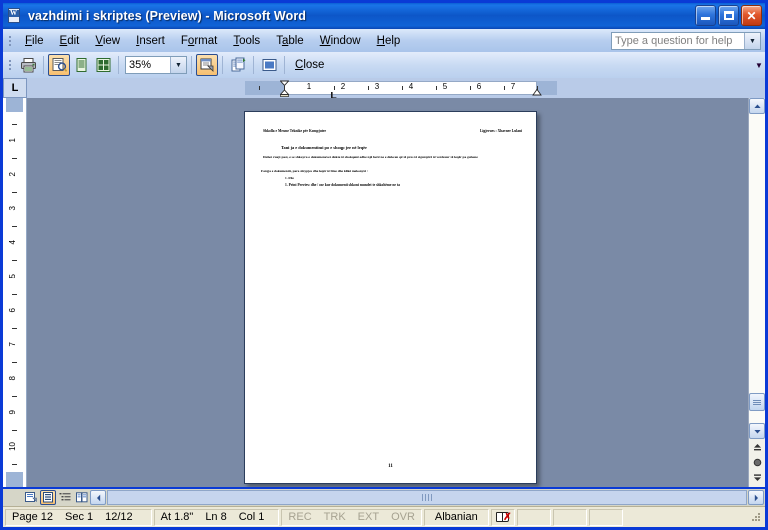  What do you see at coordinates (389, 41) in the screenshot?
I see `menu-help: Help` at bounding box center [389, 41].